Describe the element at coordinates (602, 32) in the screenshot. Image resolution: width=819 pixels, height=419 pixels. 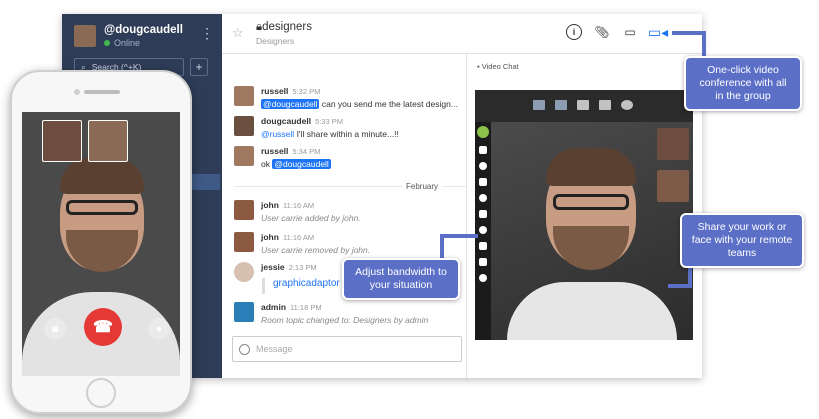
I see `paperclip-icon: 📎︎` at that location.